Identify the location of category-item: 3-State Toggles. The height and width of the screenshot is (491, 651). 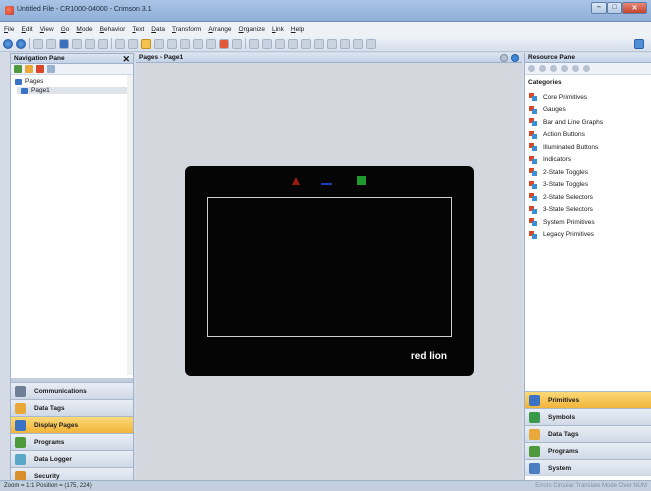
(566, 185).